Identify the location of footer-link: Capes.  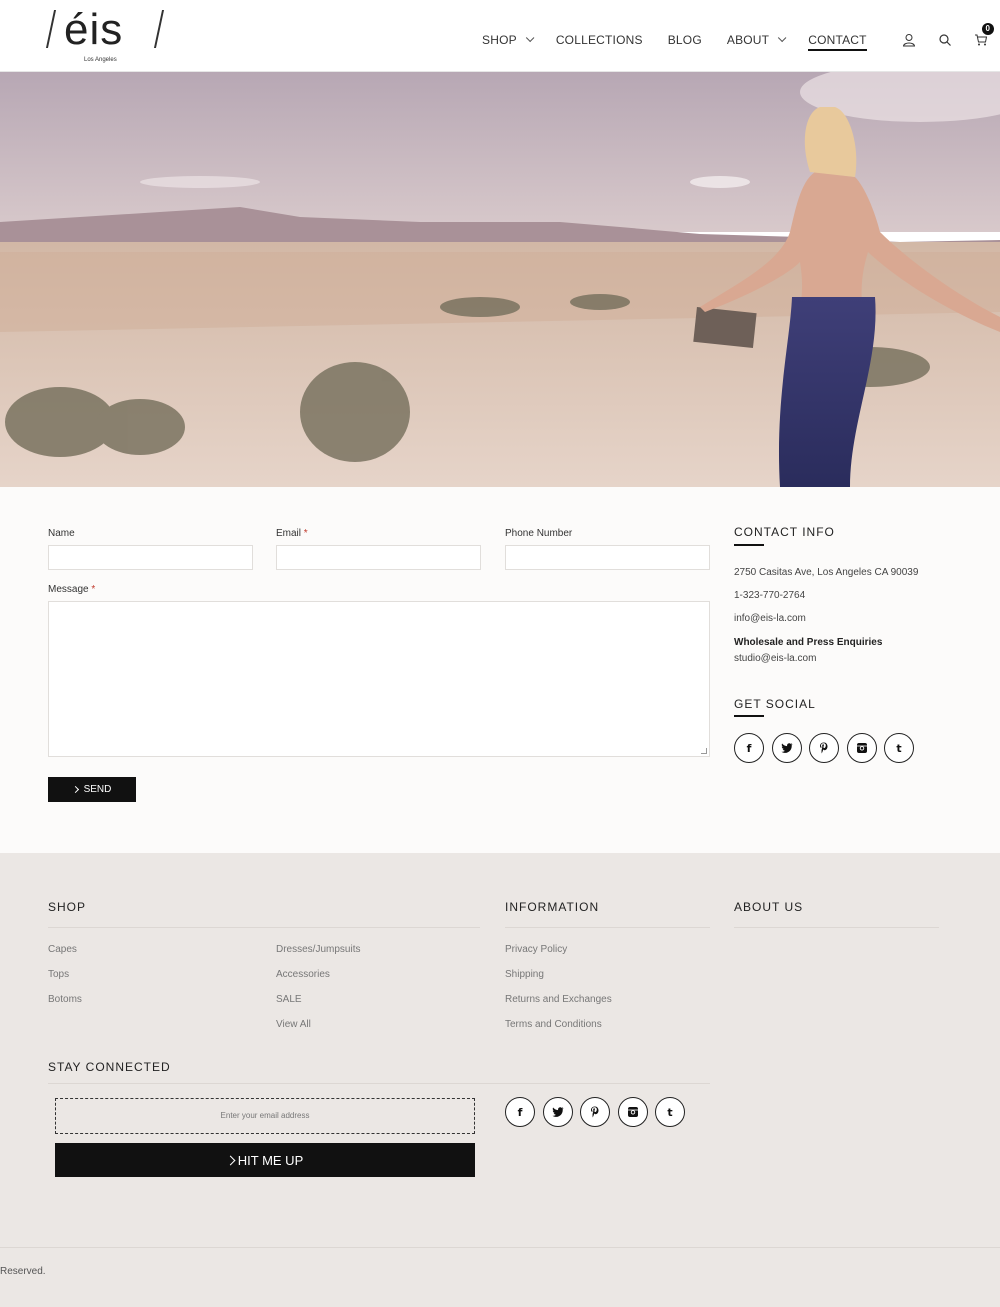
(62, 949).